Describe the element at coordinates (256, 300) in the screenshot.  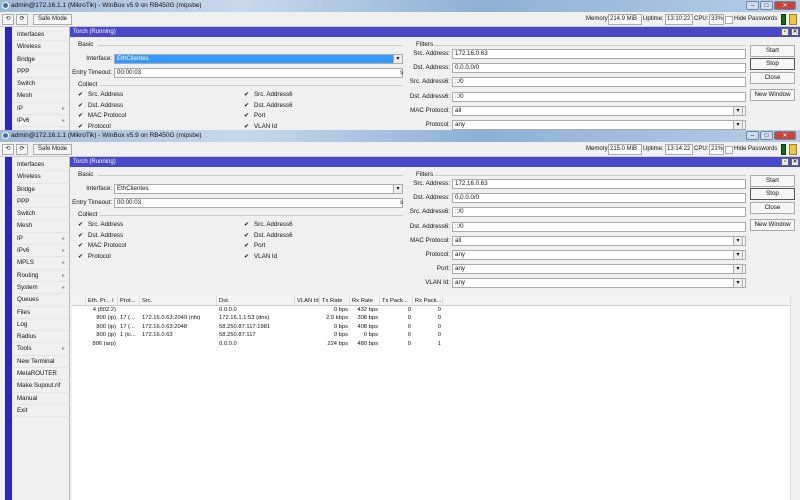
I see `column-header-dst: Dst.` at that location.